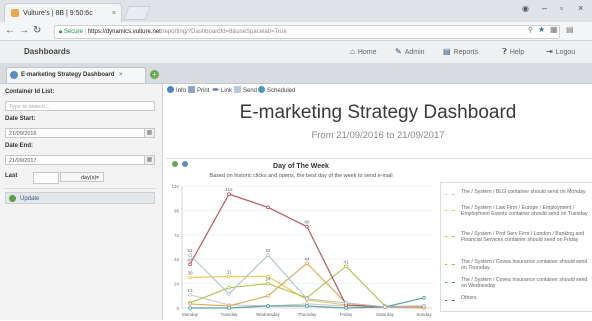  I want to click on logout-icon: ⇥, so click(549, 51).